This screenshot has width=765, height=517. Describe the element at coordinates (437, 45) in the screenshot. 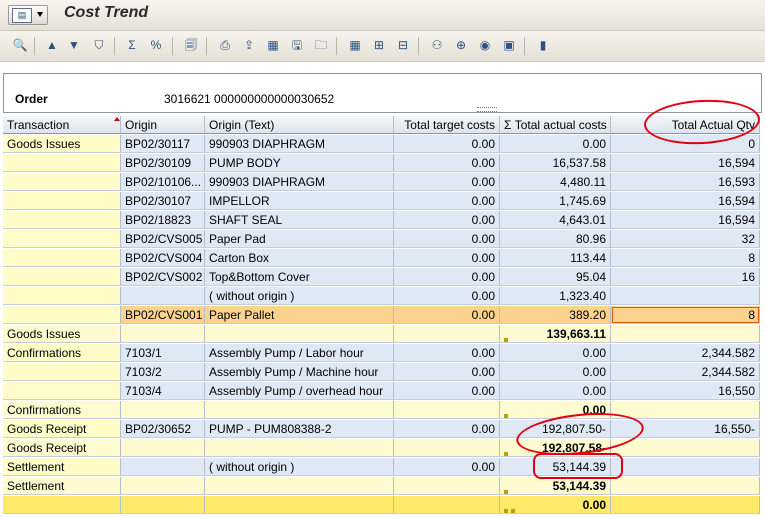

I see `hierarchy-icon: ⚇` at that location.